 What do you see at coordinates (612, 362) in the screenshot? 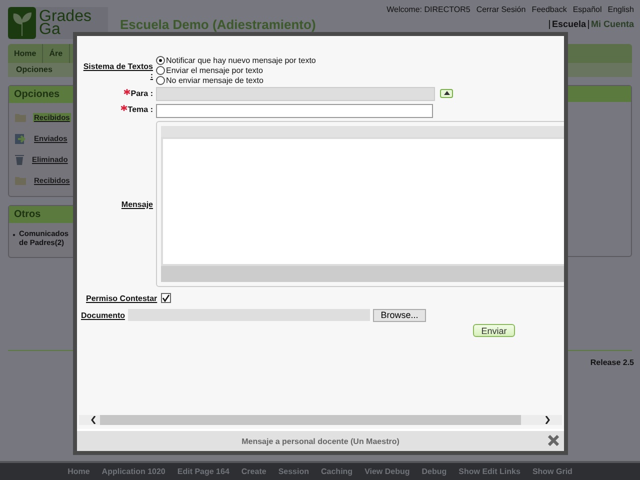
I see `release-text: Release 2.5` at bounding box center [612, 362].